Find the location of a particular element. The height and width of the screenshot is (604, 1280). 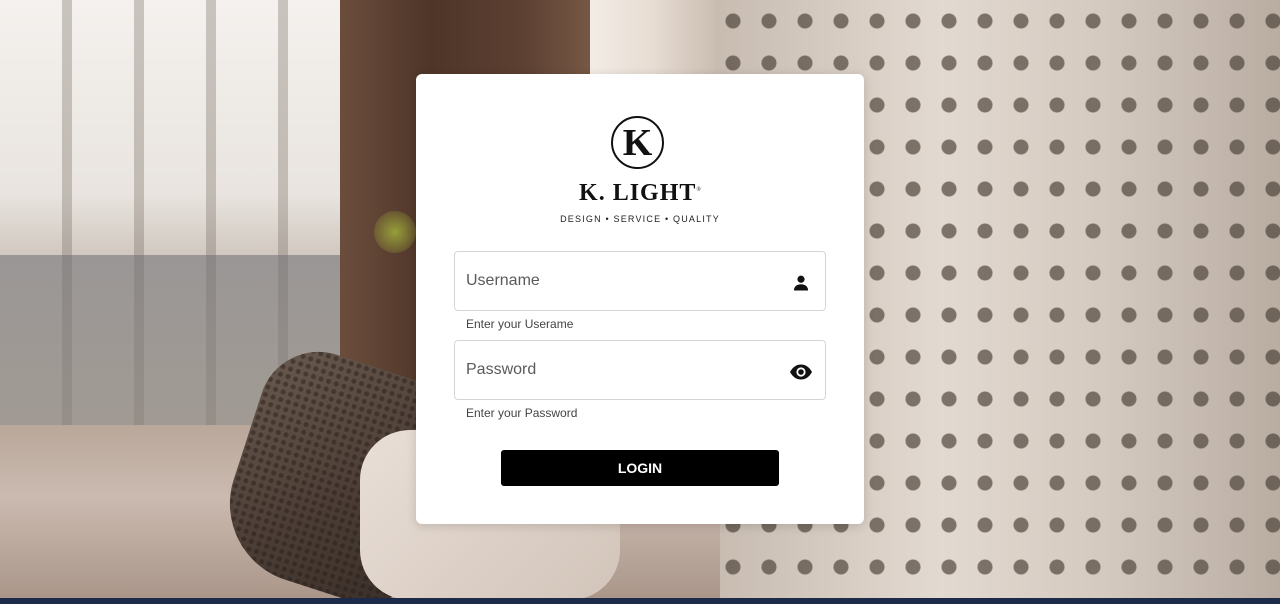

background-bottom-strip is located at coordinates (640, 601).